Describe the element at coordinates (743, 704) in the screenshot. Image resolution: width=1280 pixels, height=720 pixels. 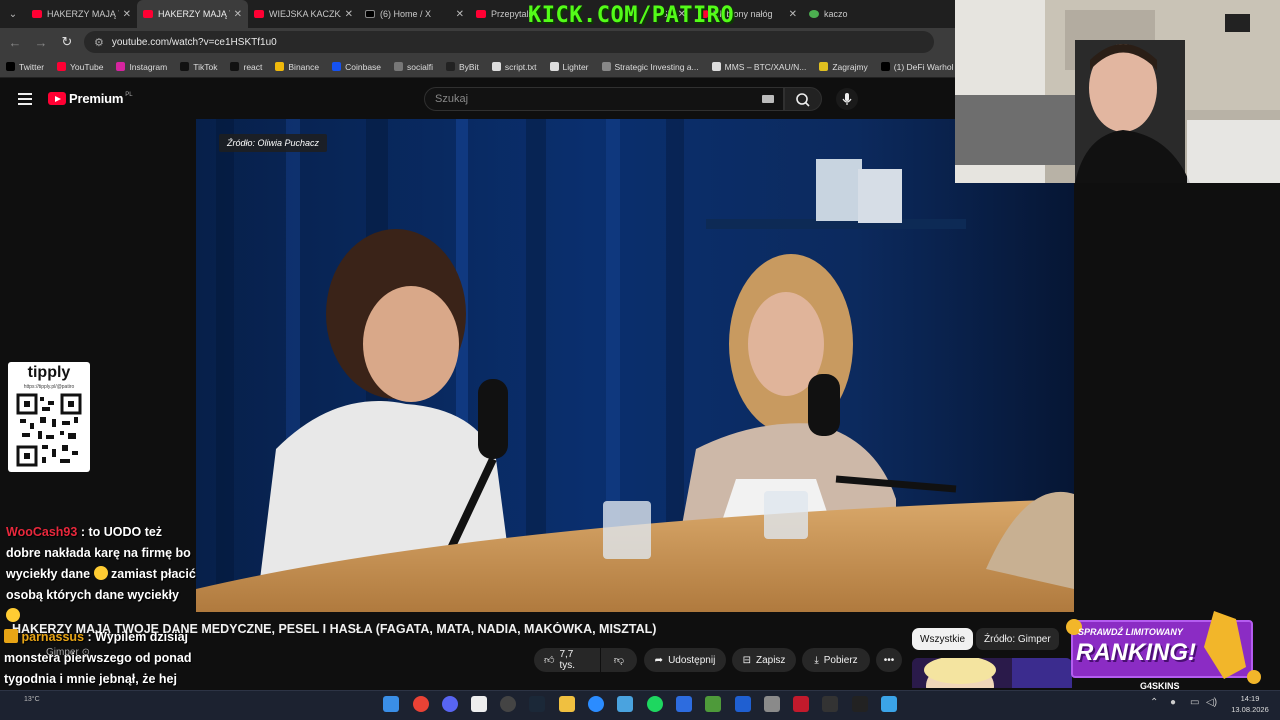
I see `x-app-icon` at that location.